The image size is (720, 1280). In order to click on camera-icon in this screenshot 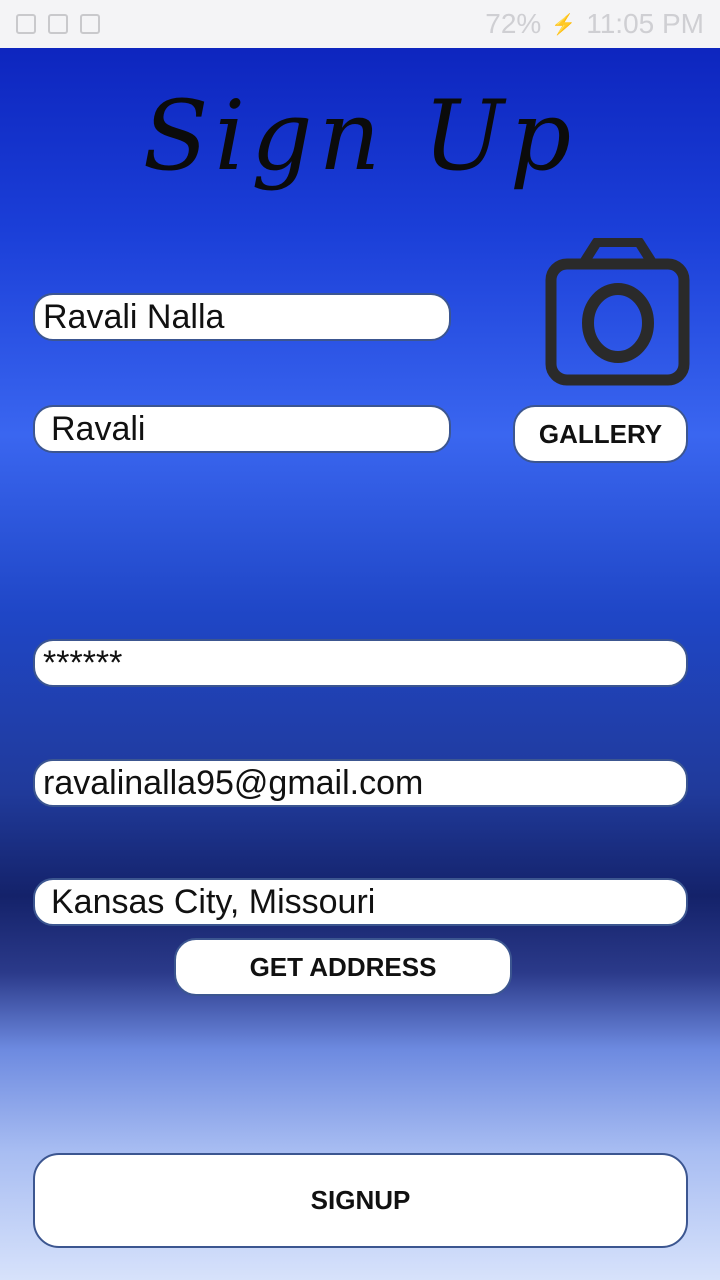, I will do `click(617, 312)`.